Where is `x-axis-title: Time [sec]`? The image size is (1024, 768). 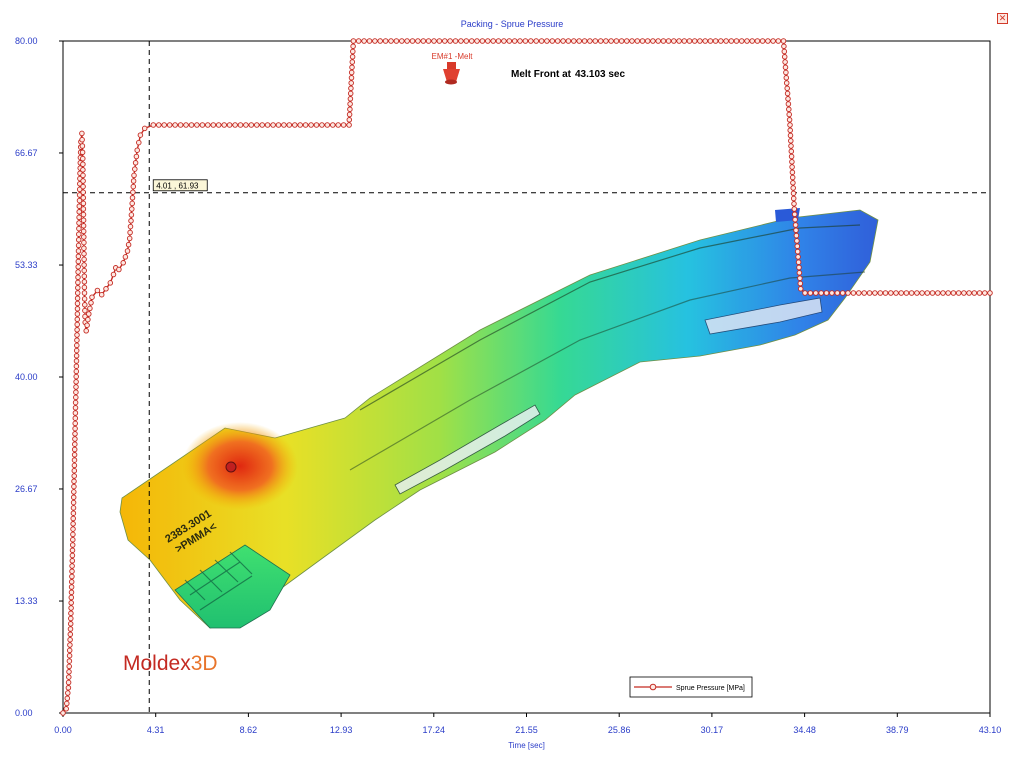 x-axis-title: Time [sec] is located at coordinates (526, 745).